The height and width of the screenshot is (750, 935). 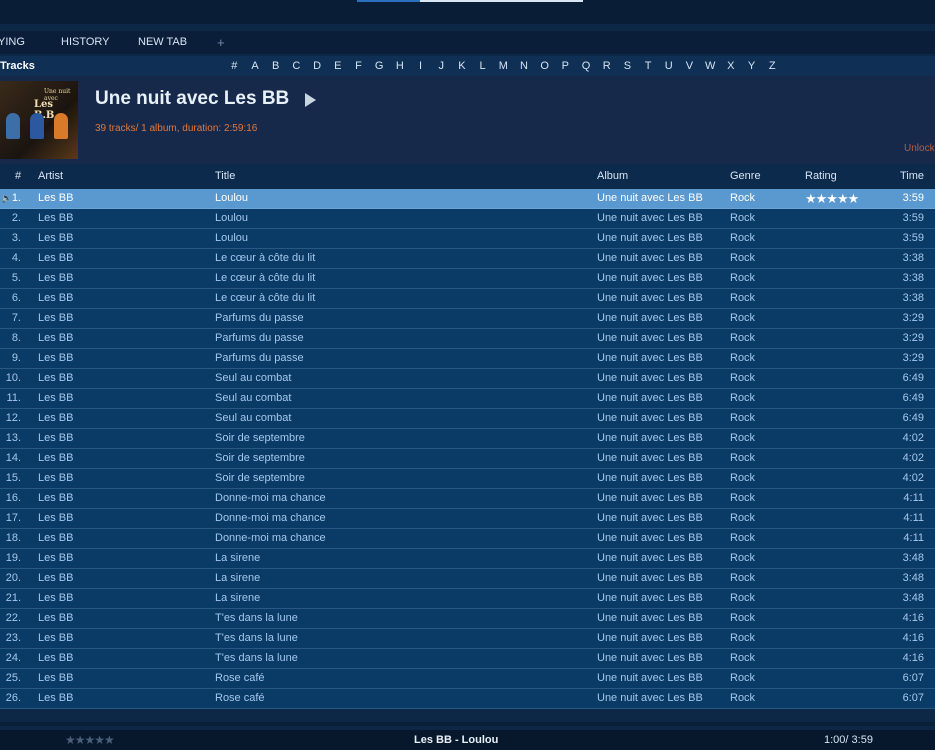 I want to click on track-number: 14., so click(x=13, y=458).